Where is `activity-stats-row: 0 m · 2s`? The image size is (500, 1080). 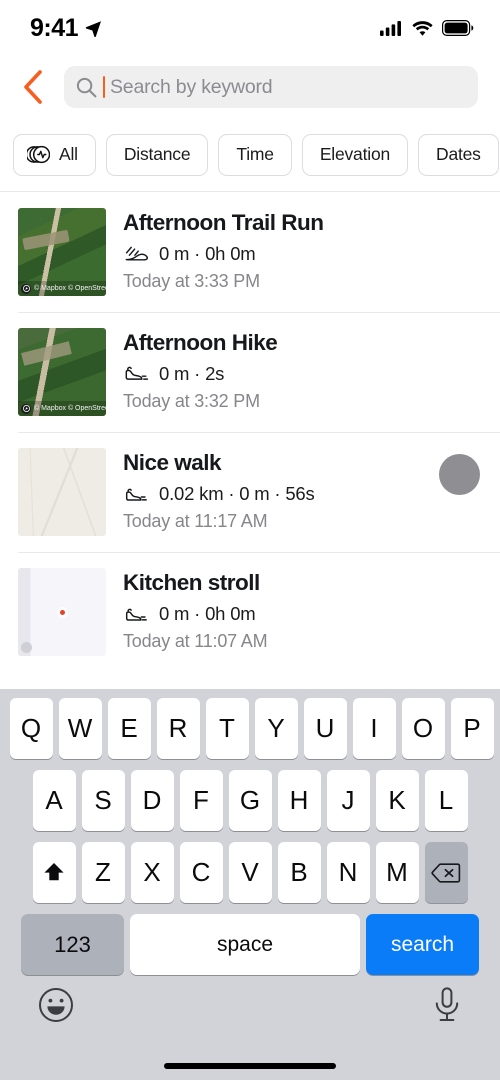 activity-stats-row: 0 m · 2s is located at coordinates (301, 374).